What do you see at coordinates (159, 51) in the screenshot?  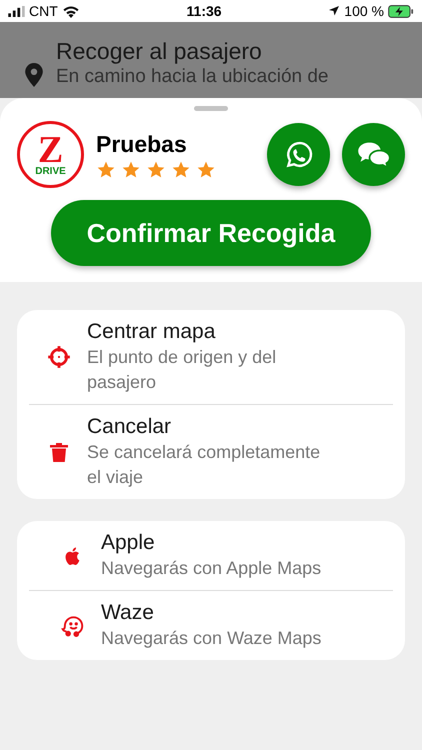 I see `trip-status-title: Recoger al pasajero` at bounding box center [159, 51].